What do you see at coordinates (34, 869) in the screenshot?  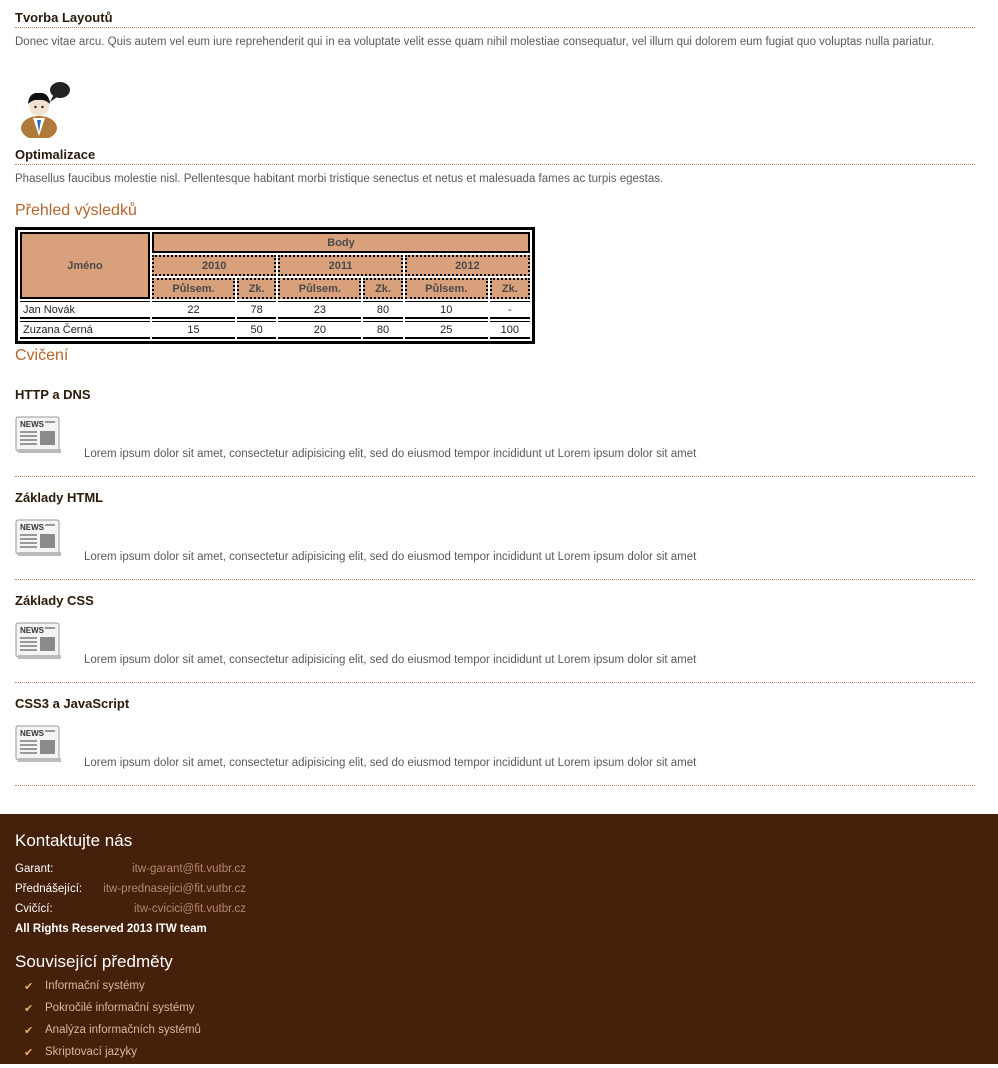 I see `contact-label: Garant:` at bounding box center [34, 869].